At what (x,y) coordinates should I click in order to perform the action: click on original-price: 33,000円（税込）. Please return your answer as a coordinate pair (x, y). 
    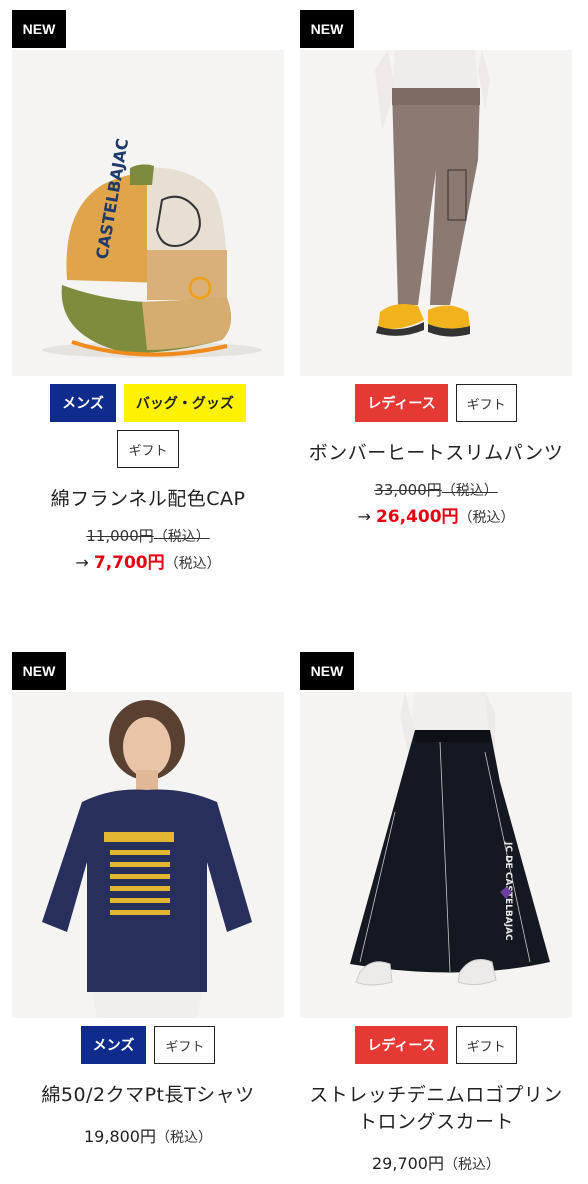
    Looking at the image, I should click on (436, 489).